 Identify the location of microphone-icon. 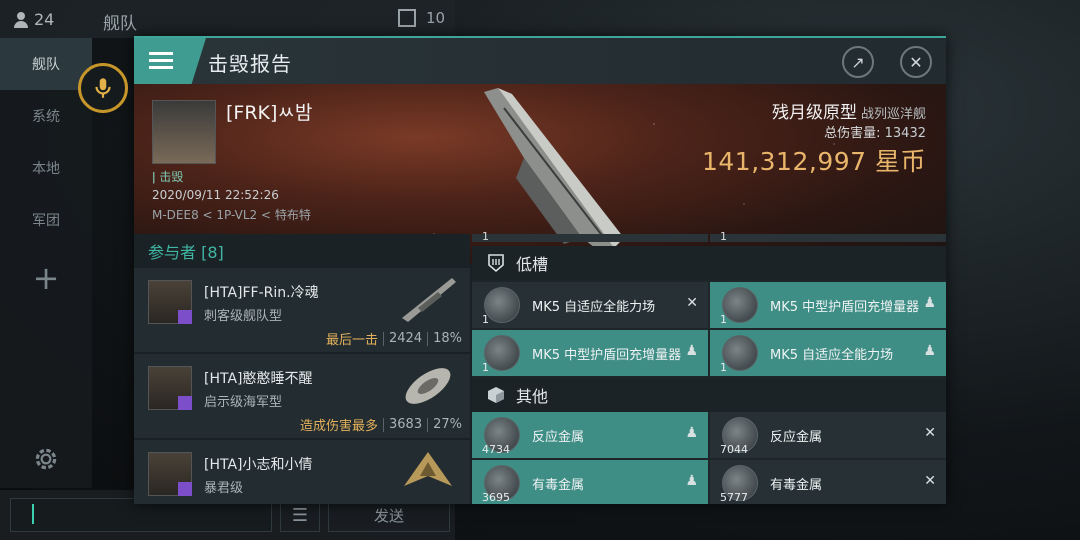
(103, 88).